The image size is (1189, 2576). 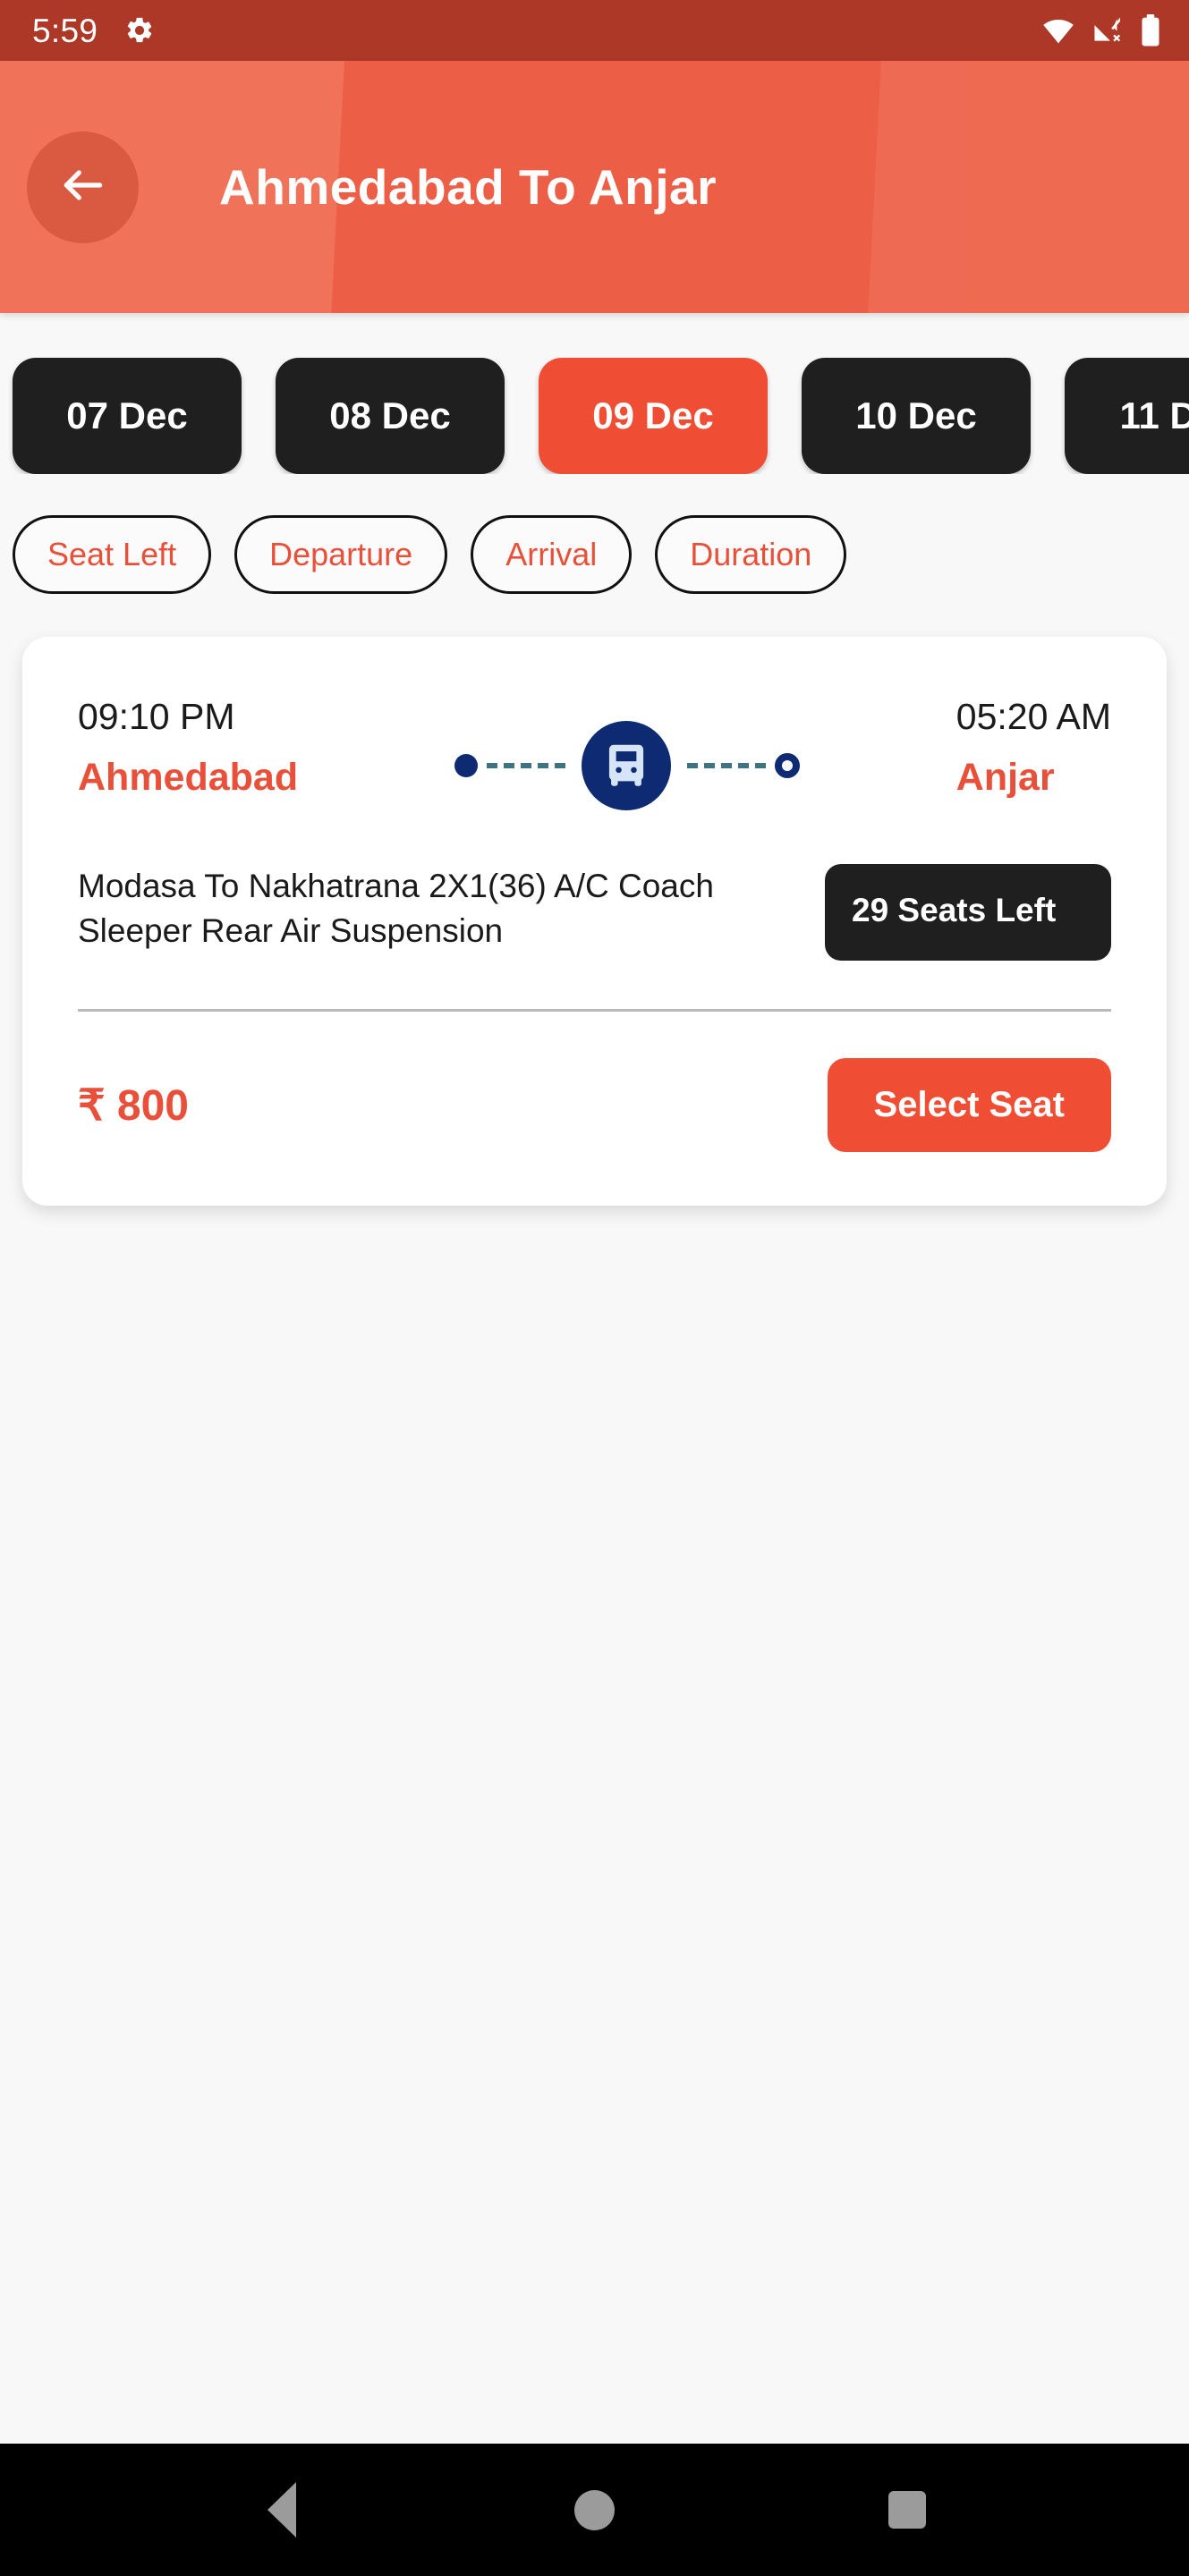 I want to click on status-bar-right, so click(x=1101, y=30).